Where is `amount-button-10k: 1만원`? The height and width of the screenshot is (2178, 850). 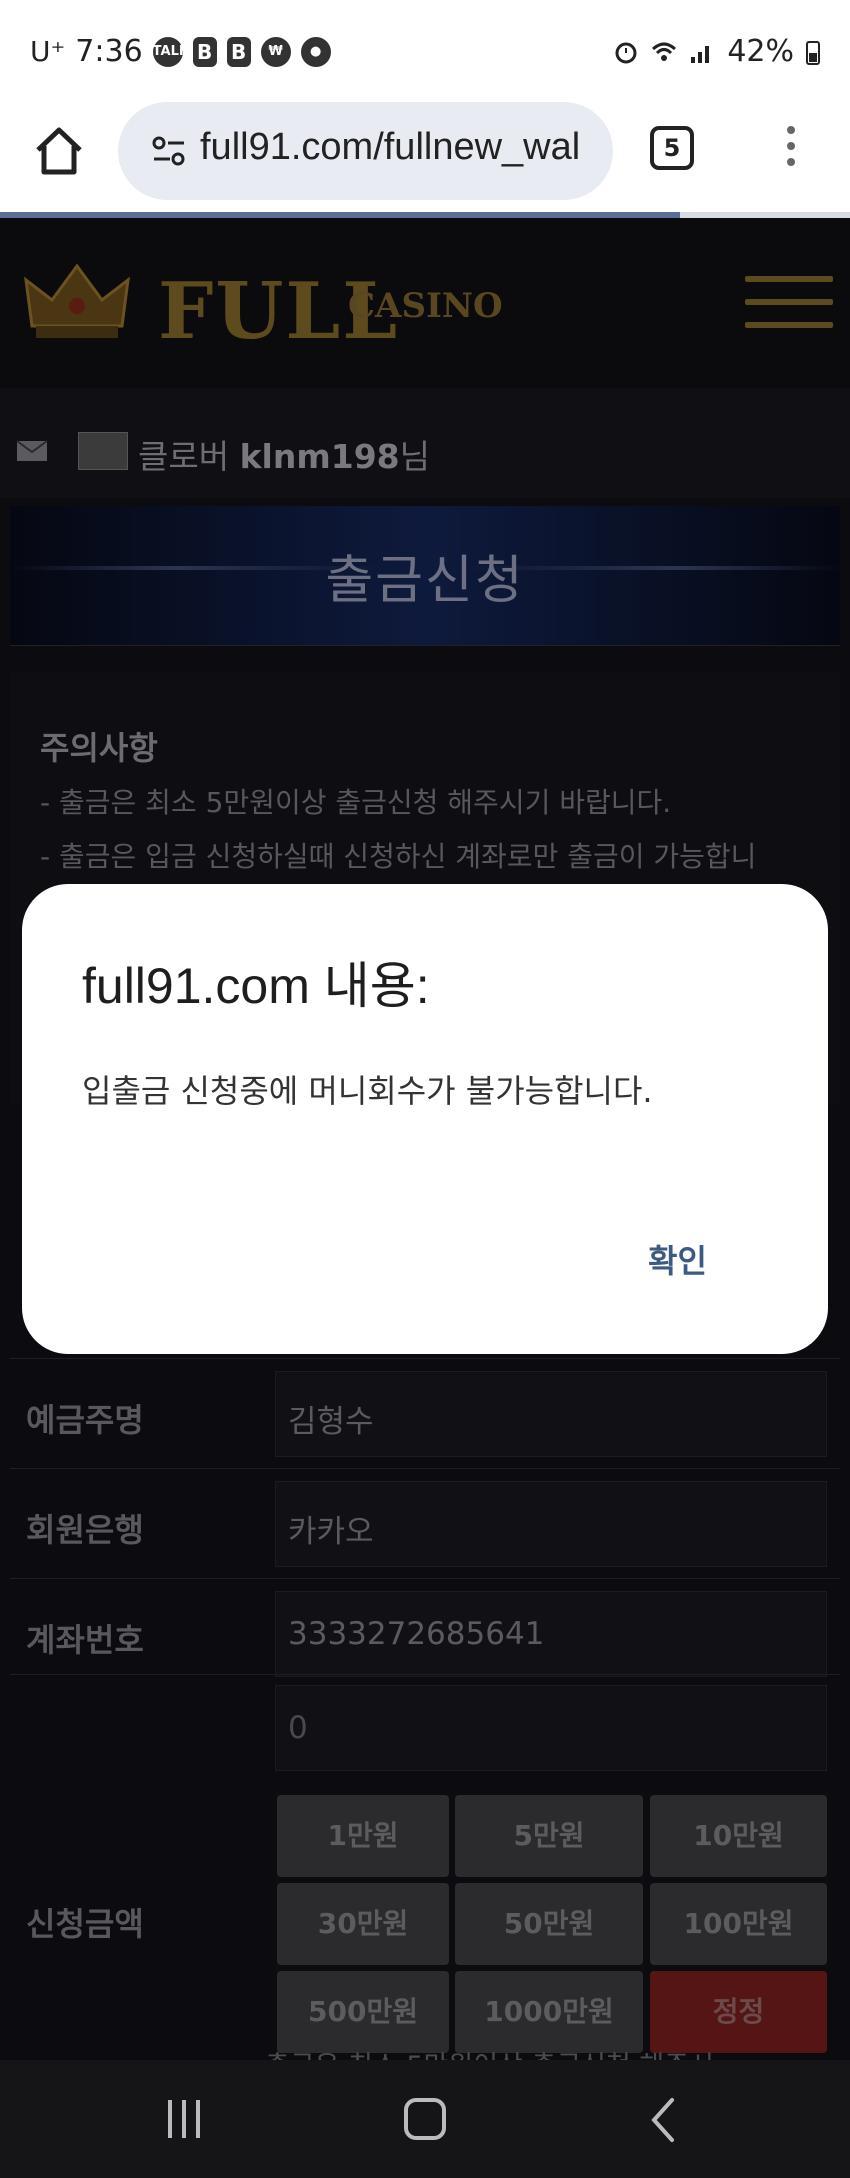
amount-button-10k: 1만원 is located at coordinates (363, 1836).